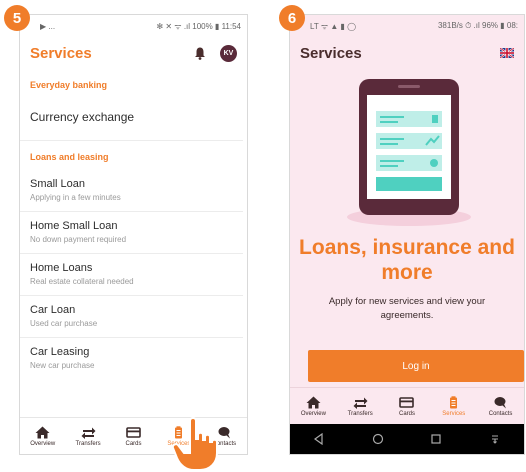 The width and height of the screenshot is (526, 472). What do you see at coordinates (333, 26) in the screenshot?
I see `status-left: LT ᯤ ▲ ▮ ◯` at bounding box center [333, 26].